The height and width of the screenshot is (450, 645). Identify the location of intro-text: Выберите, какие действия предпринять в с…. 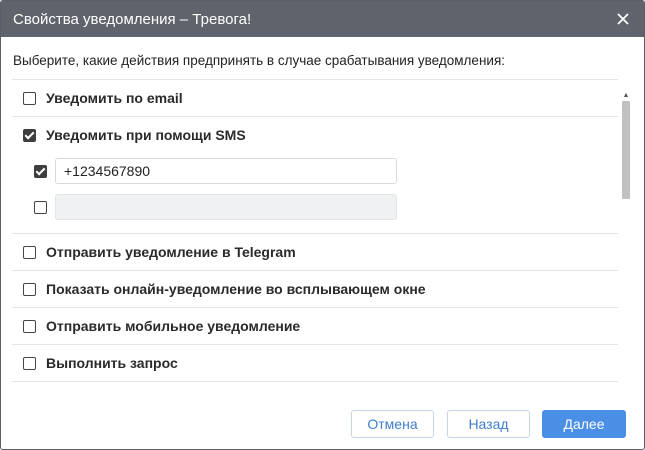
(259, 60).